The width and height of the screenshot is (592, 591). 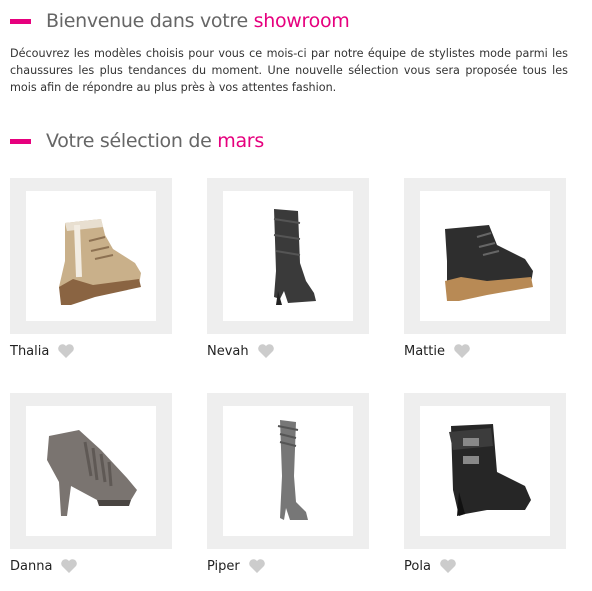 I want to click on product-caption: Pola, so click(x=484, y=566).